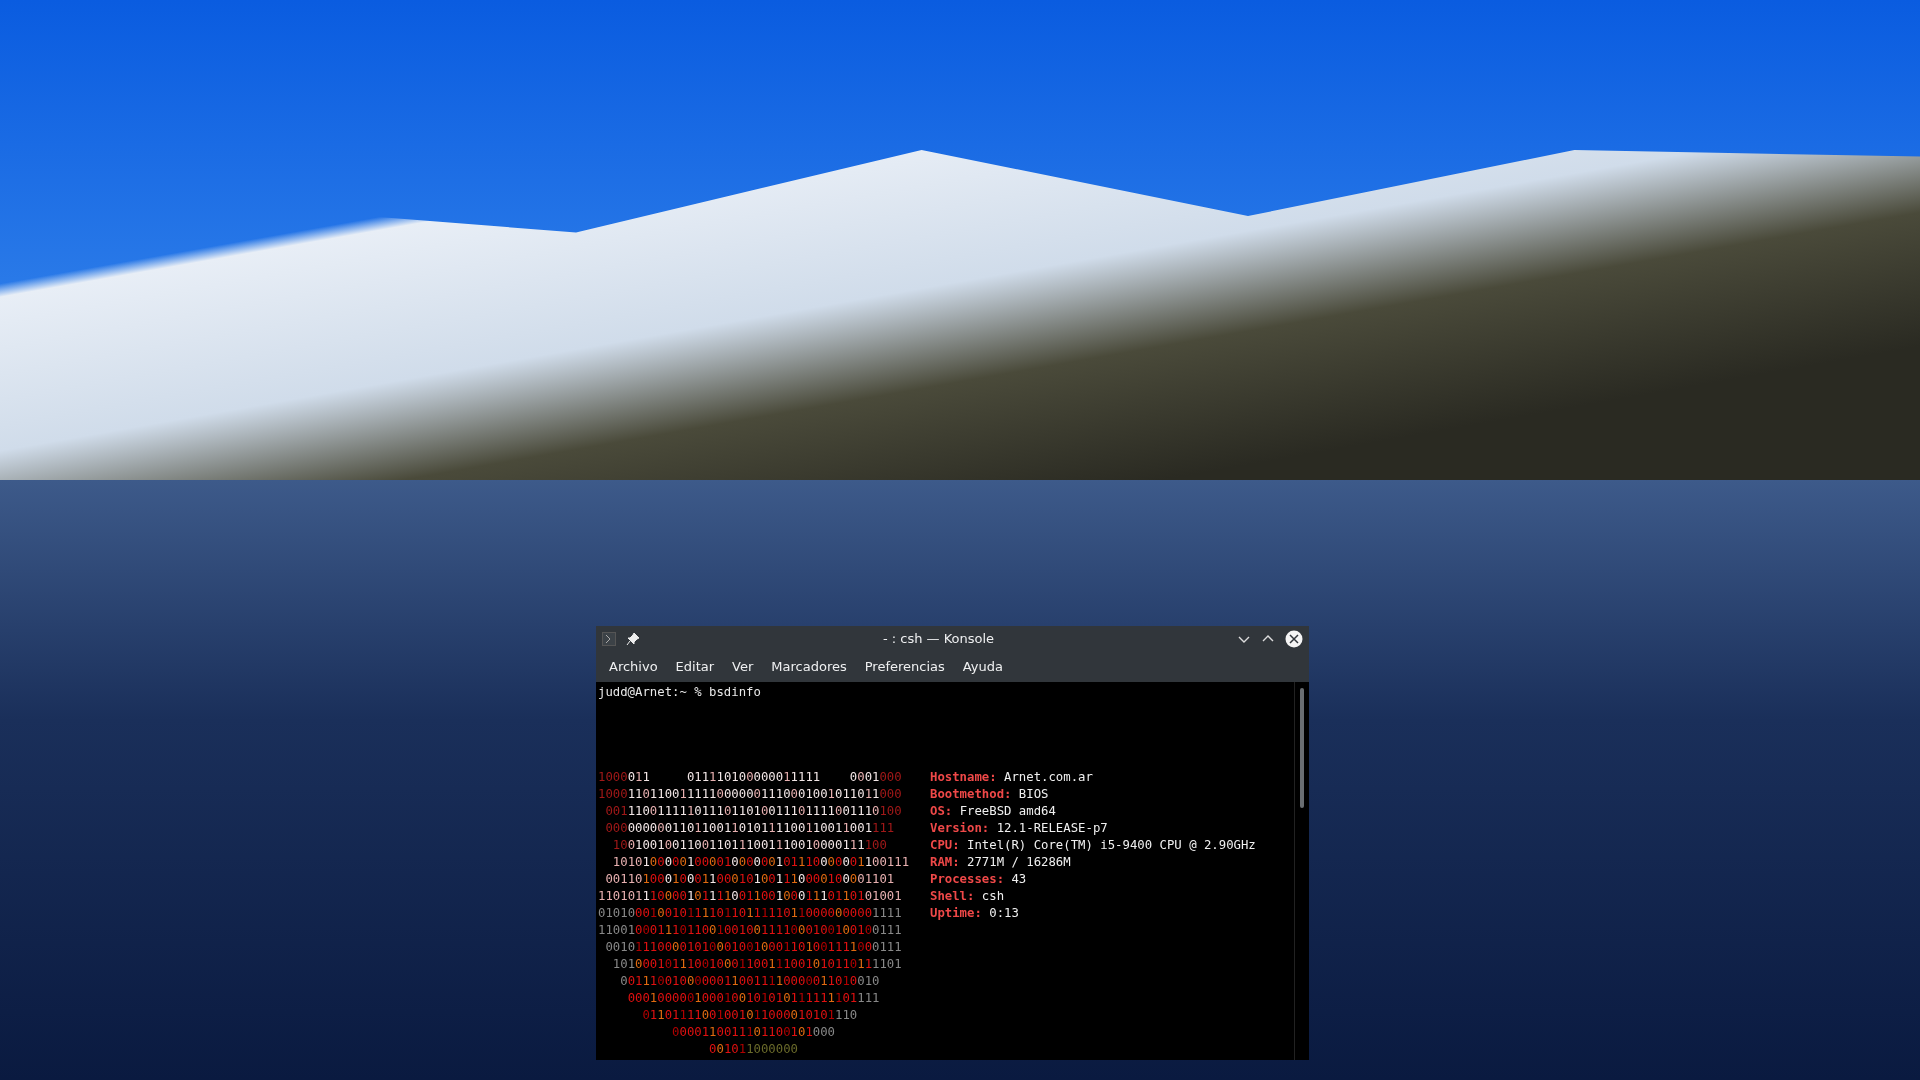 Image resolution: width=1920 pixels, height=1080 pixels. I want to click on close-button, so click(1294, 638).